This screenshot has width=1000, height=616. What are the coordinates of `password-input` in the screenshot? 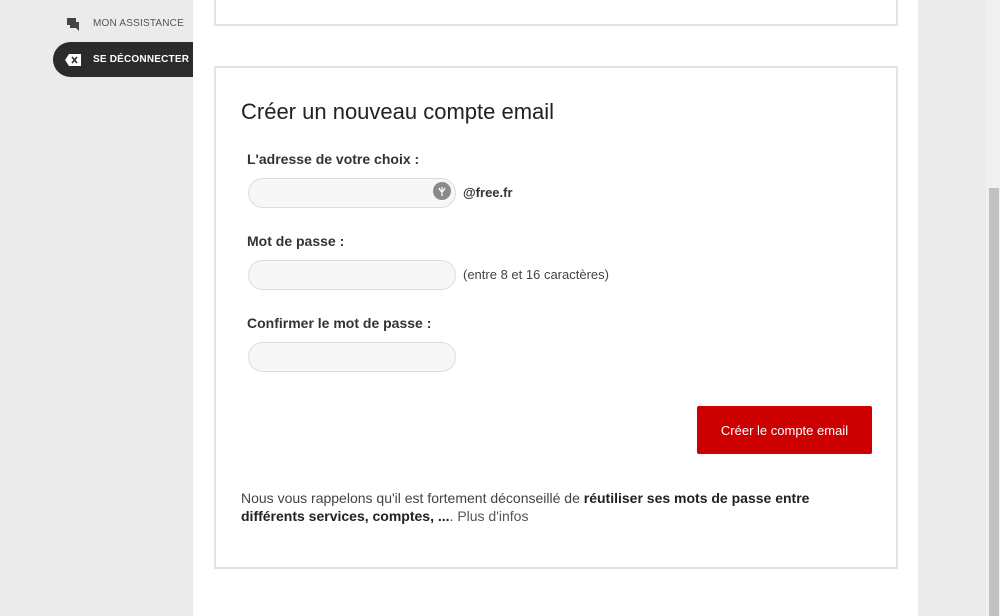 It's located at (352, 275).